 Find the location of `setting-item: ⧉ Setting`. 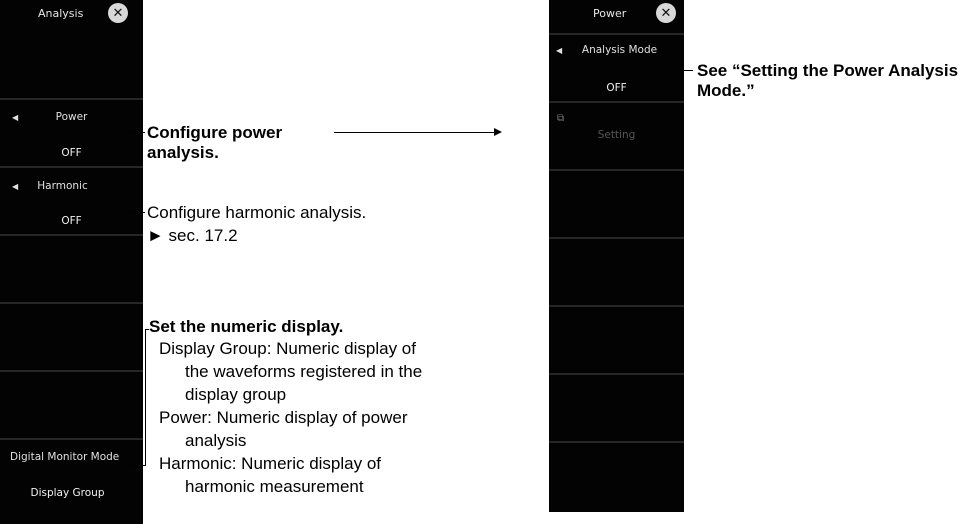

setting-item: ⧉ Setting is located at coordinates (616, 136).